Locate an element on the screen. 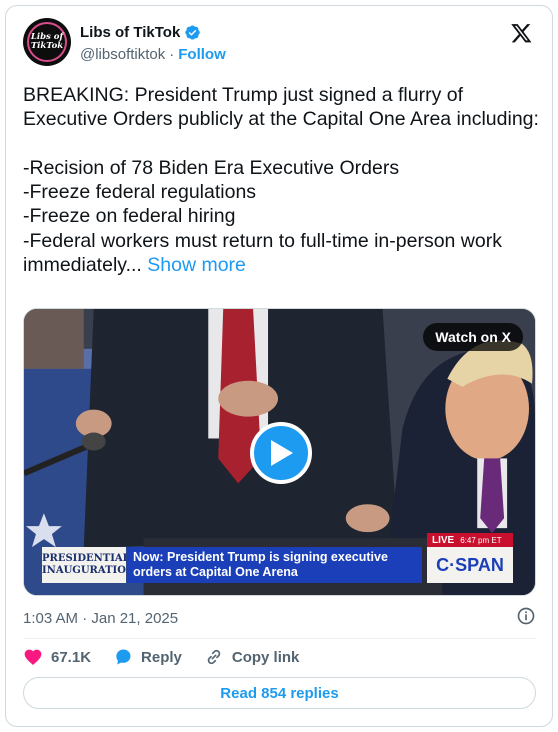  avatar: Libs of TikTok is located at coordinates (47, 42).